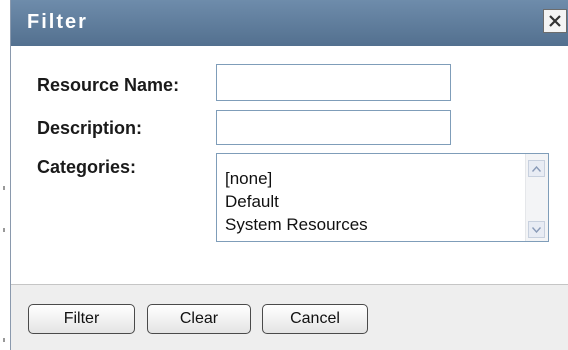  I want to click on cancel-button: Cancel, so click(315, 319).